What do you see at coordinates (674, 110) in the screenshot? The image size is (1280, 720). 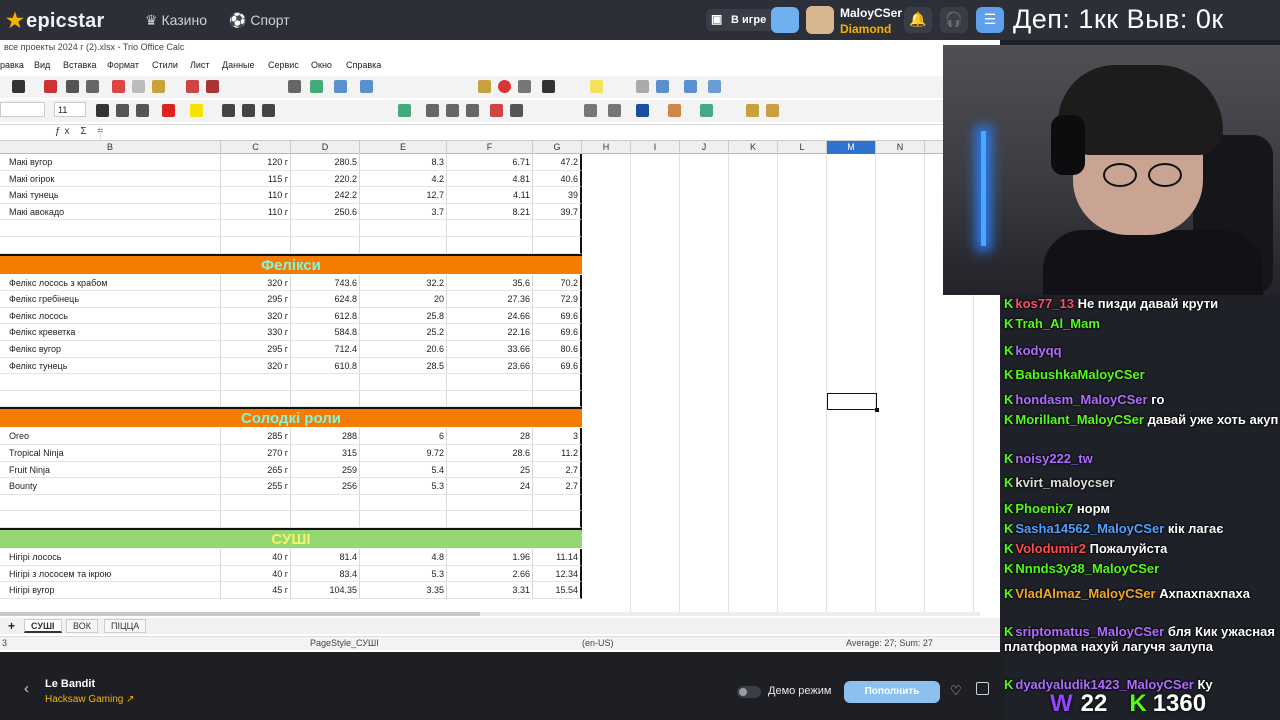 I see `conditional-icon` at bounding box center [674, 110].